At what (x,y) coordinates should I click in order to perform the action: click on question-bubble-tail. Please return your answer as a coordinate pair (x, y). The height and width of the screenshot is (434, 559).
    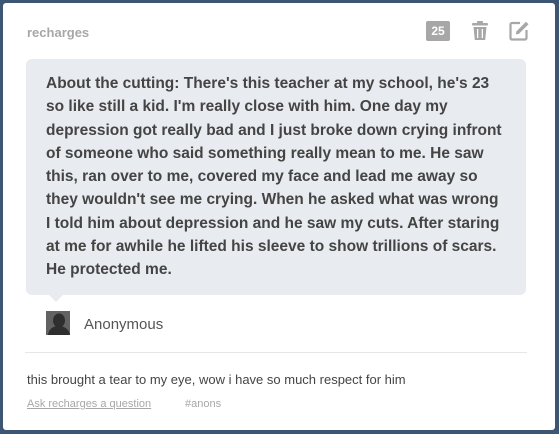
    Looking at the image, I should click on (56, 298).